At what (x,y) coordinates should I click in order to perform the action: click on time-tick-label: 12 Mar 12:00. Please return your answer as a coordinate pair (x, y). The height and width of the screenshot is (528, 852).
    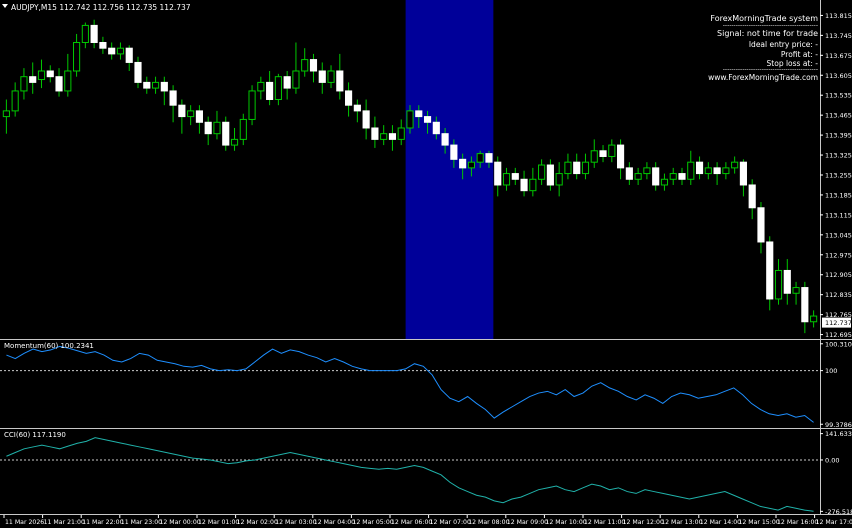
    Looking at the image, I should click on (643, 522).